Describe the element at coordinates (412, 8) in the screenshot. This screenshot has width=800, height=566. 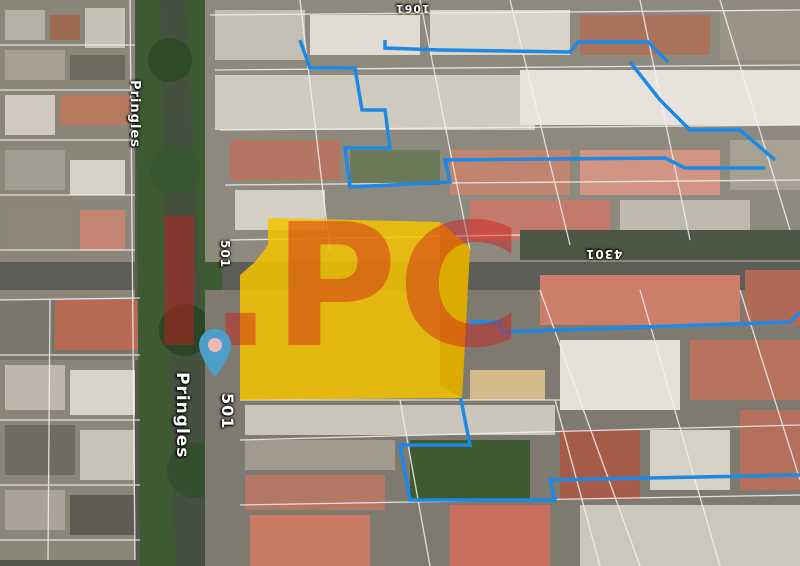
I see `top-street-number-label: 1061` at that location.